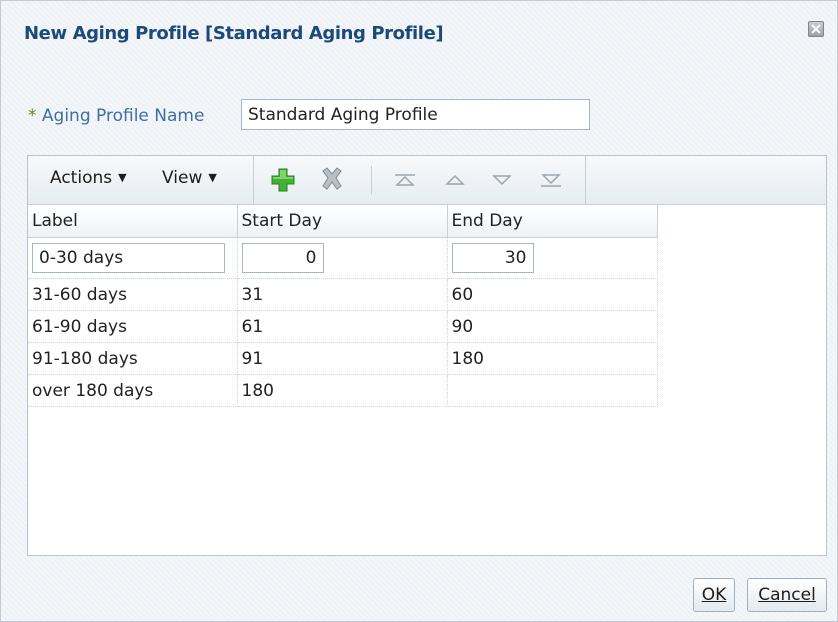 The height and width of the screenshot is (622, 838). I want to click on move-bottom-icon, so click(551, 180).